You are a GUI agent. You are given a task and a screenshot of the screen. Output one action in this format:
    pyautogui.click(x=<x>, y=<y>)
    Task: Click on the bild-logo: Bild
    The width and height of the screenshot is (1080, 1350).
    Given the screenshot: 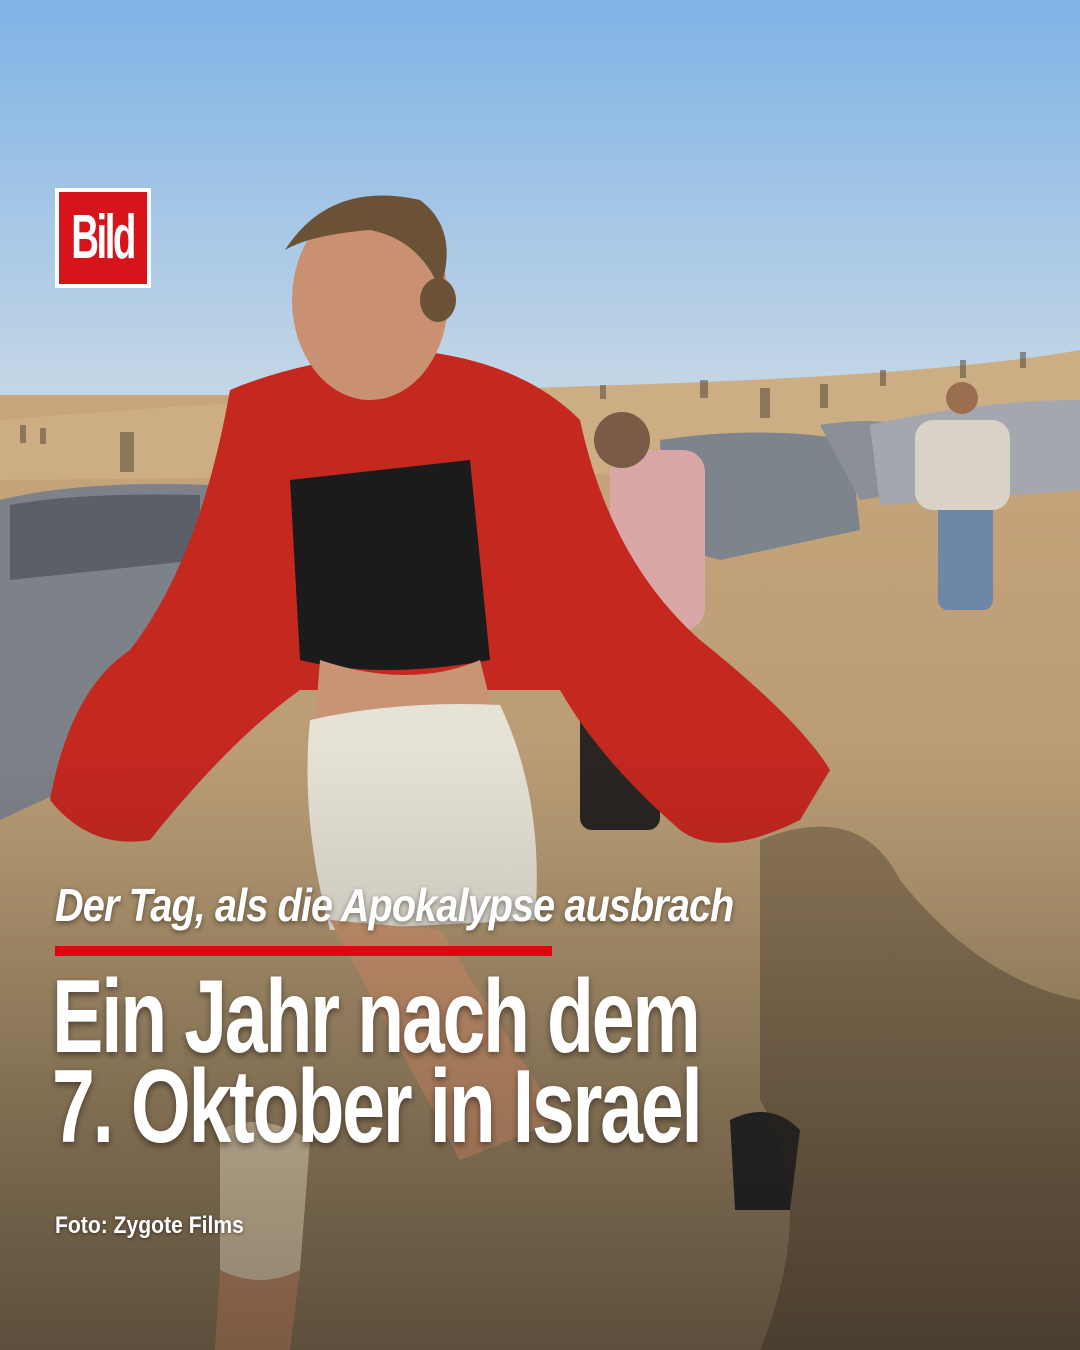 What is the action you would take?
    pyautogui.click(x=103, y=238)
    